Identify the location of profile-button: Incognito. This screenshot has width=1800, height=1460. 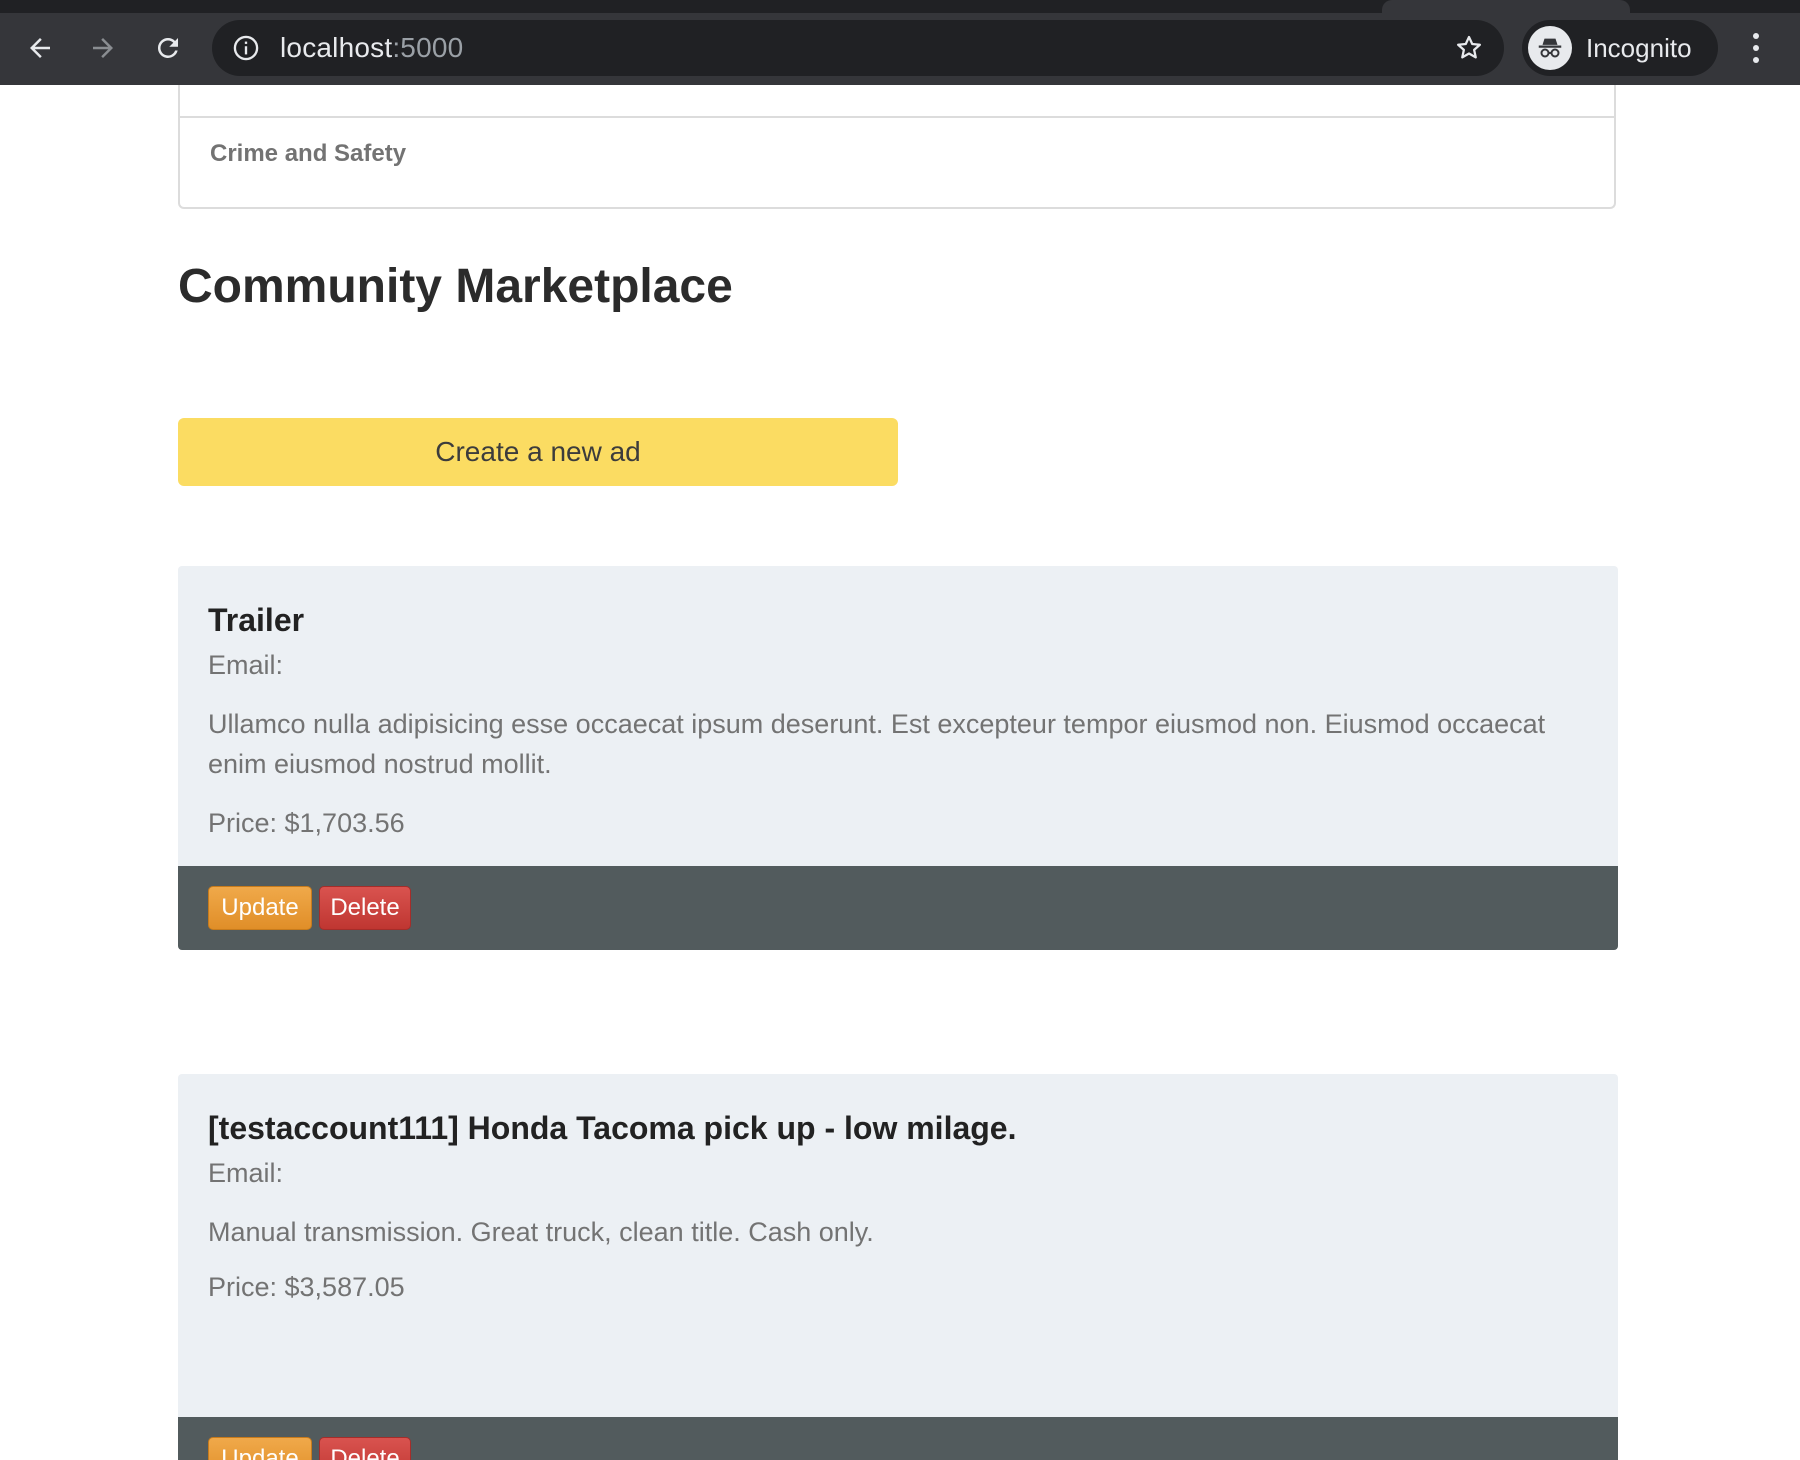
(1620, 48).